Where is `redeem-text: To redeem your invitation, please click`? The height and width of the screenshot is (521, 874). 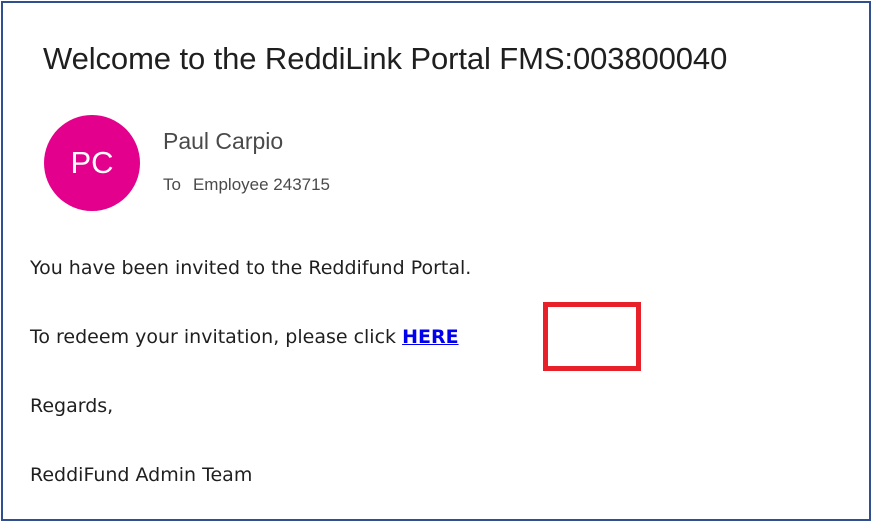
redeem-text: To redeem your invitation, please click is located at coordinates (216, 337).